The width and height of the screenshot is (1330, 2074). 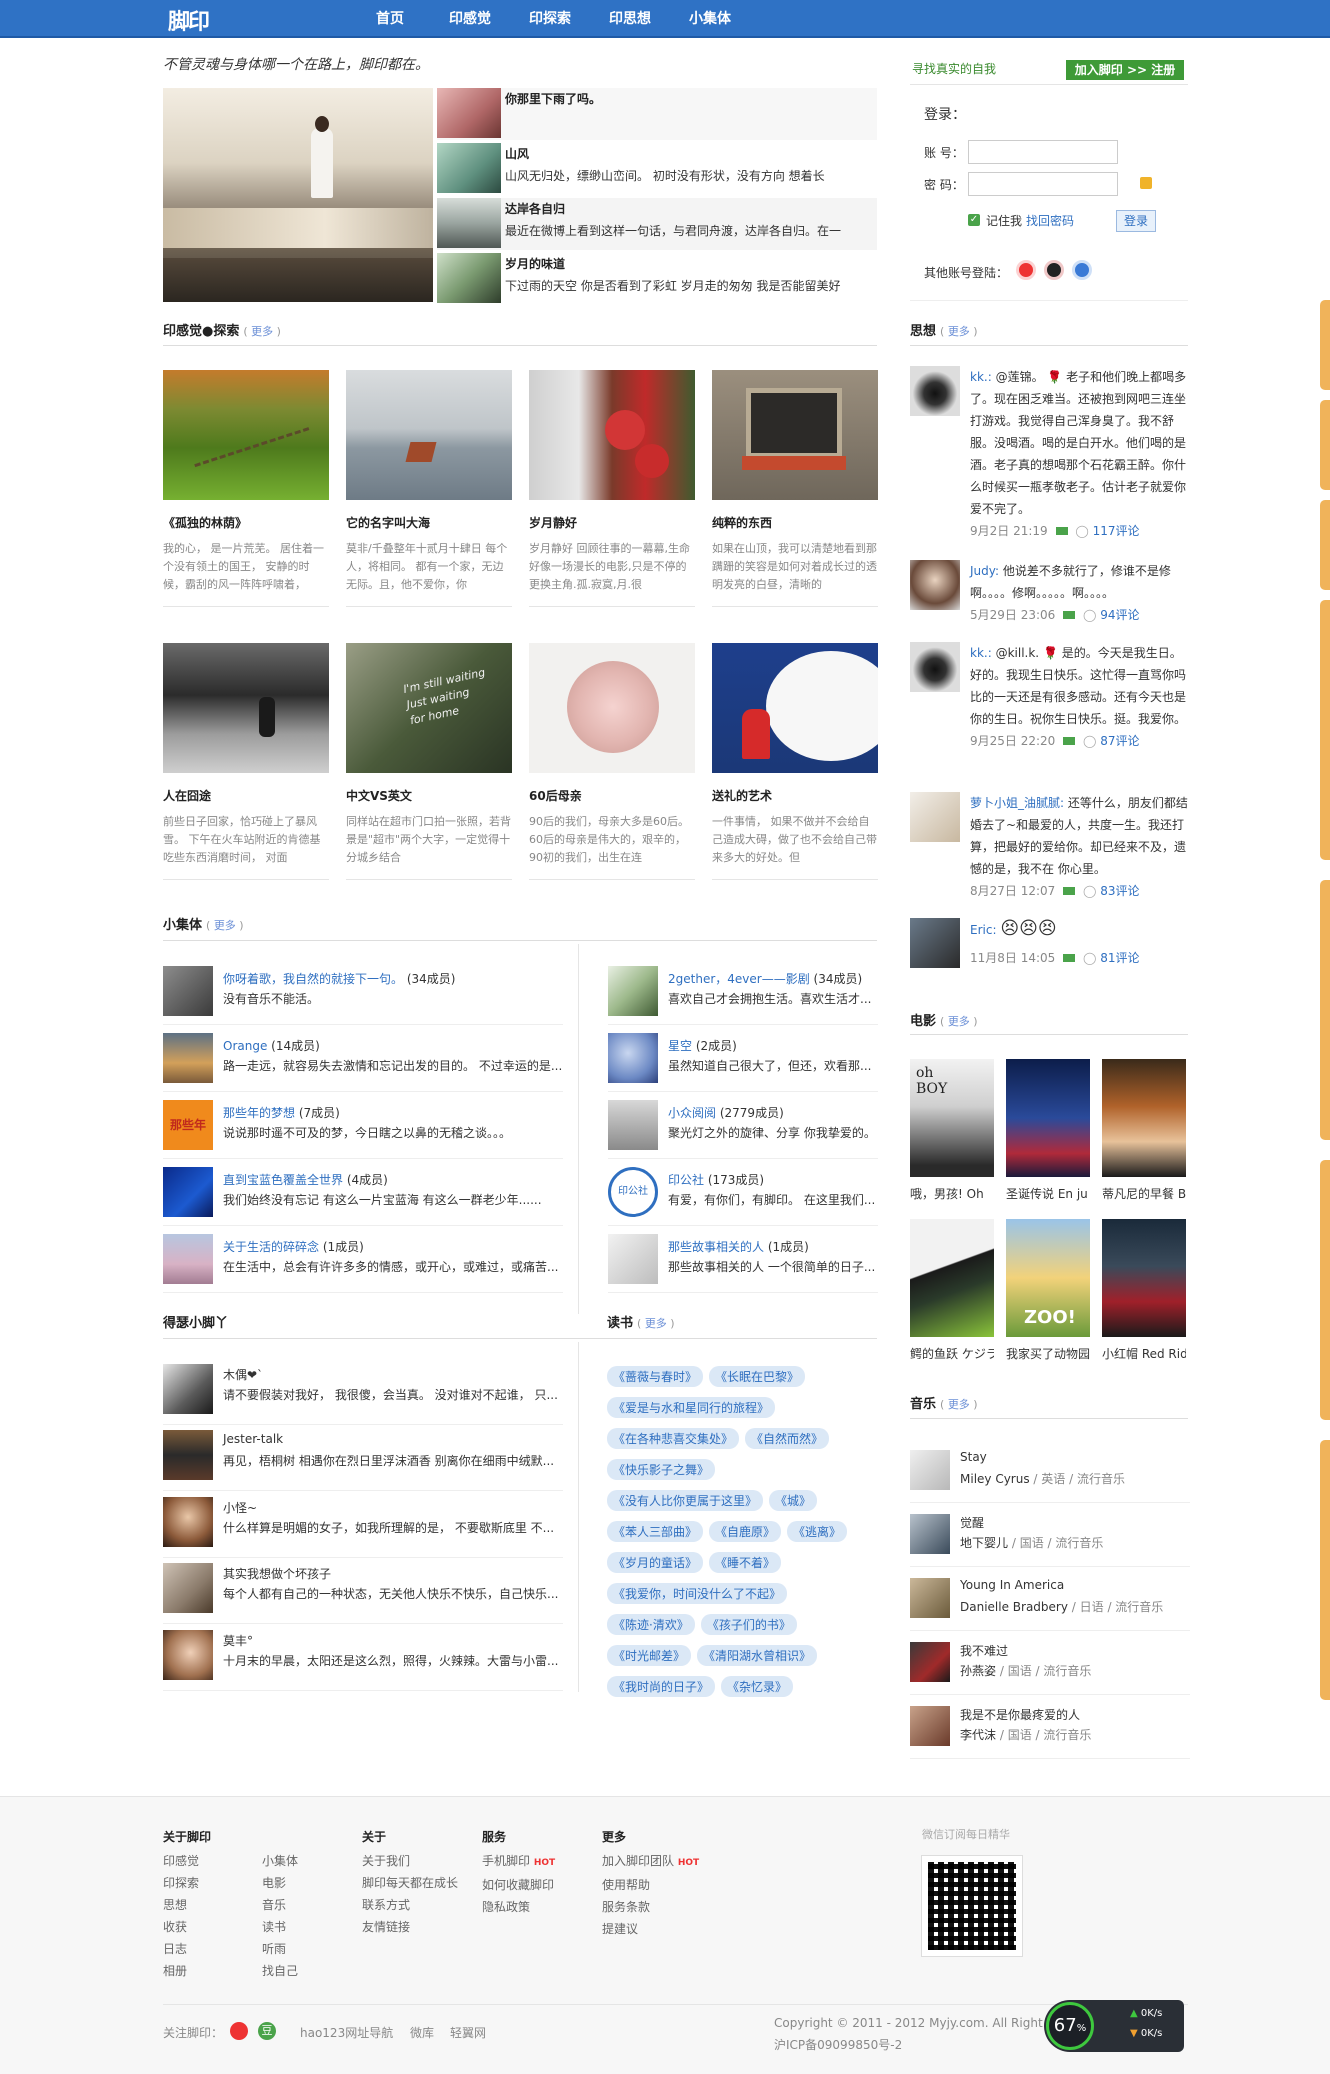 What do you see at coordinates (298, 195) in the screenshot?
I see `hero-photo-beach` at bounding box center [298, 195].